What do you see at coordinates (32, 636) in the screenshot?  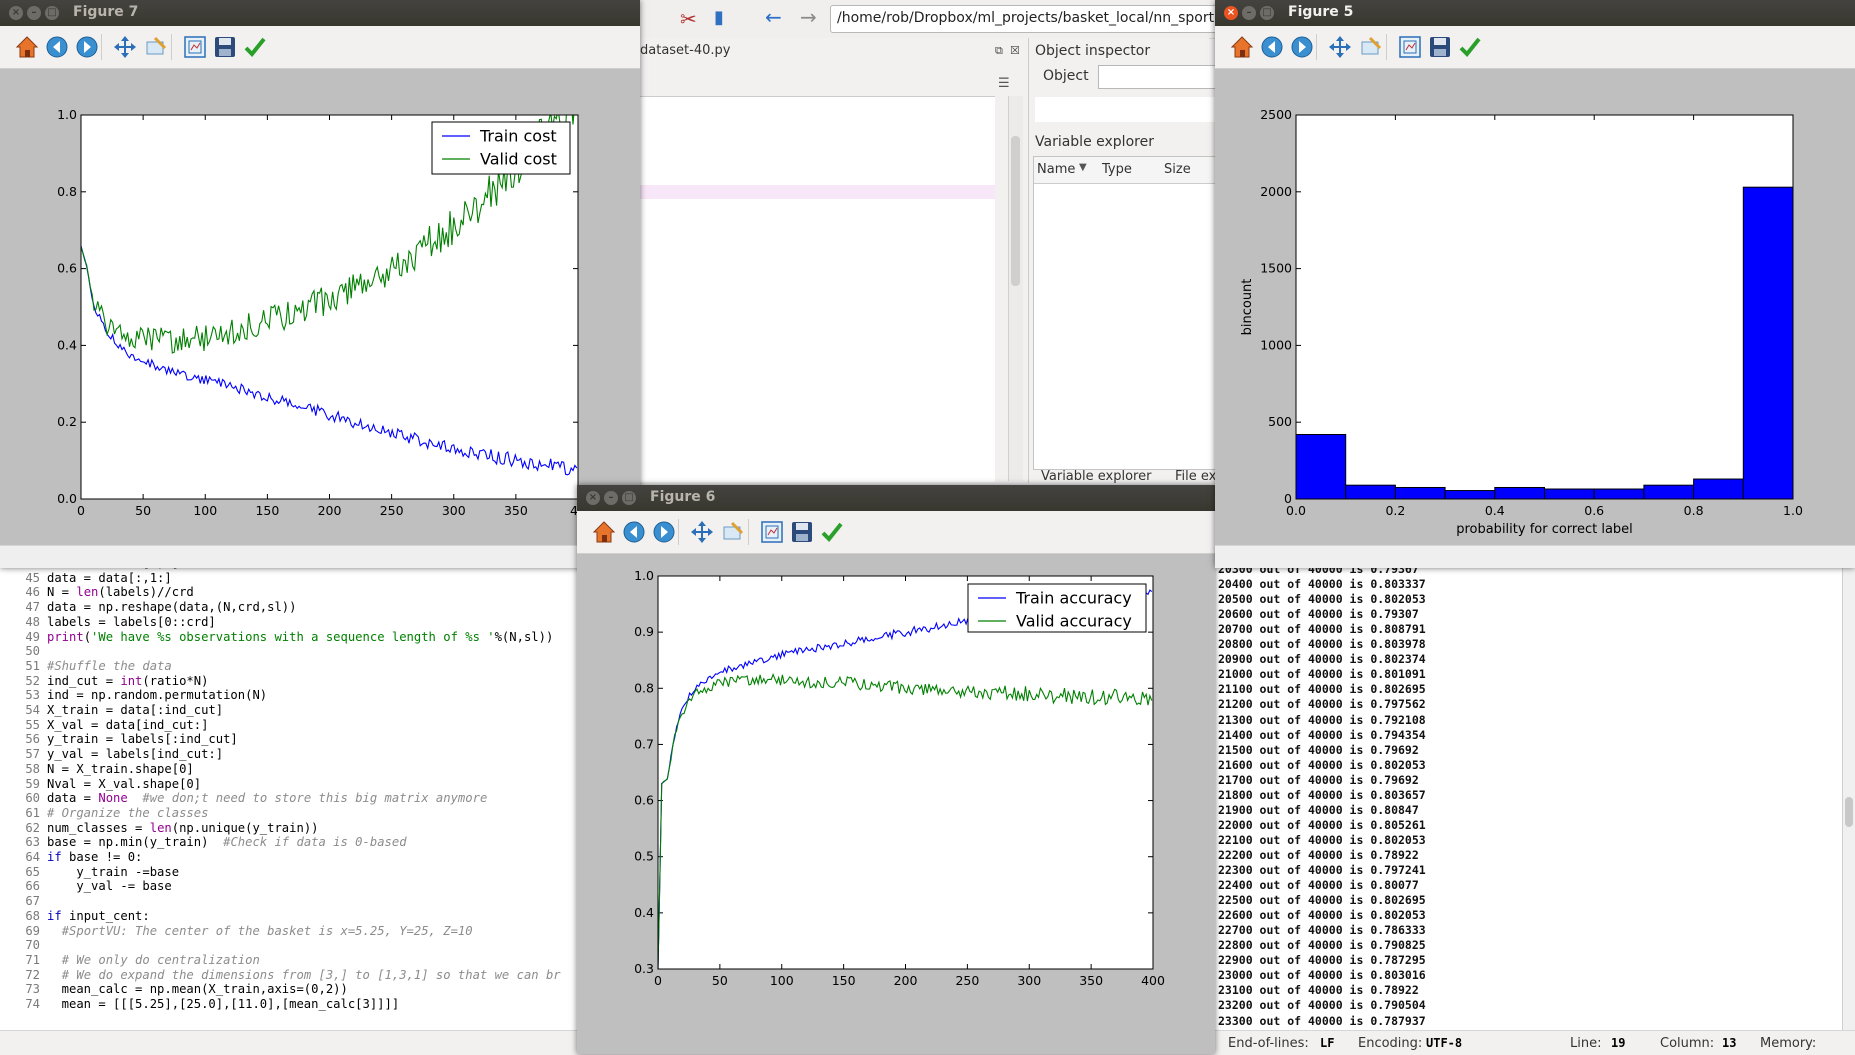 I see `line-number: 49` at bounding box center [32, 636].